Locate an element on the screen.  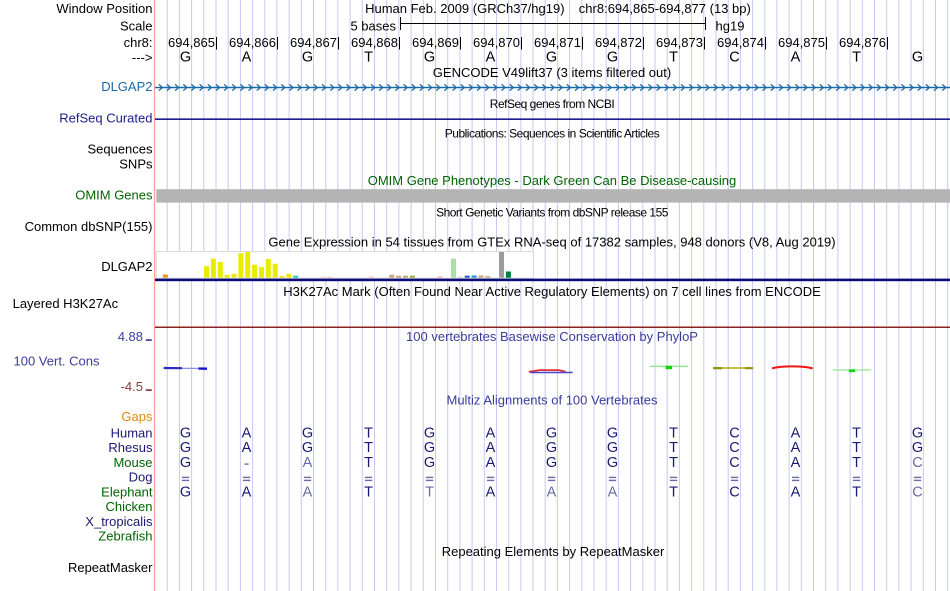
svg-text: RefSeq genes from NCBI is located at coordinates (552, 104).